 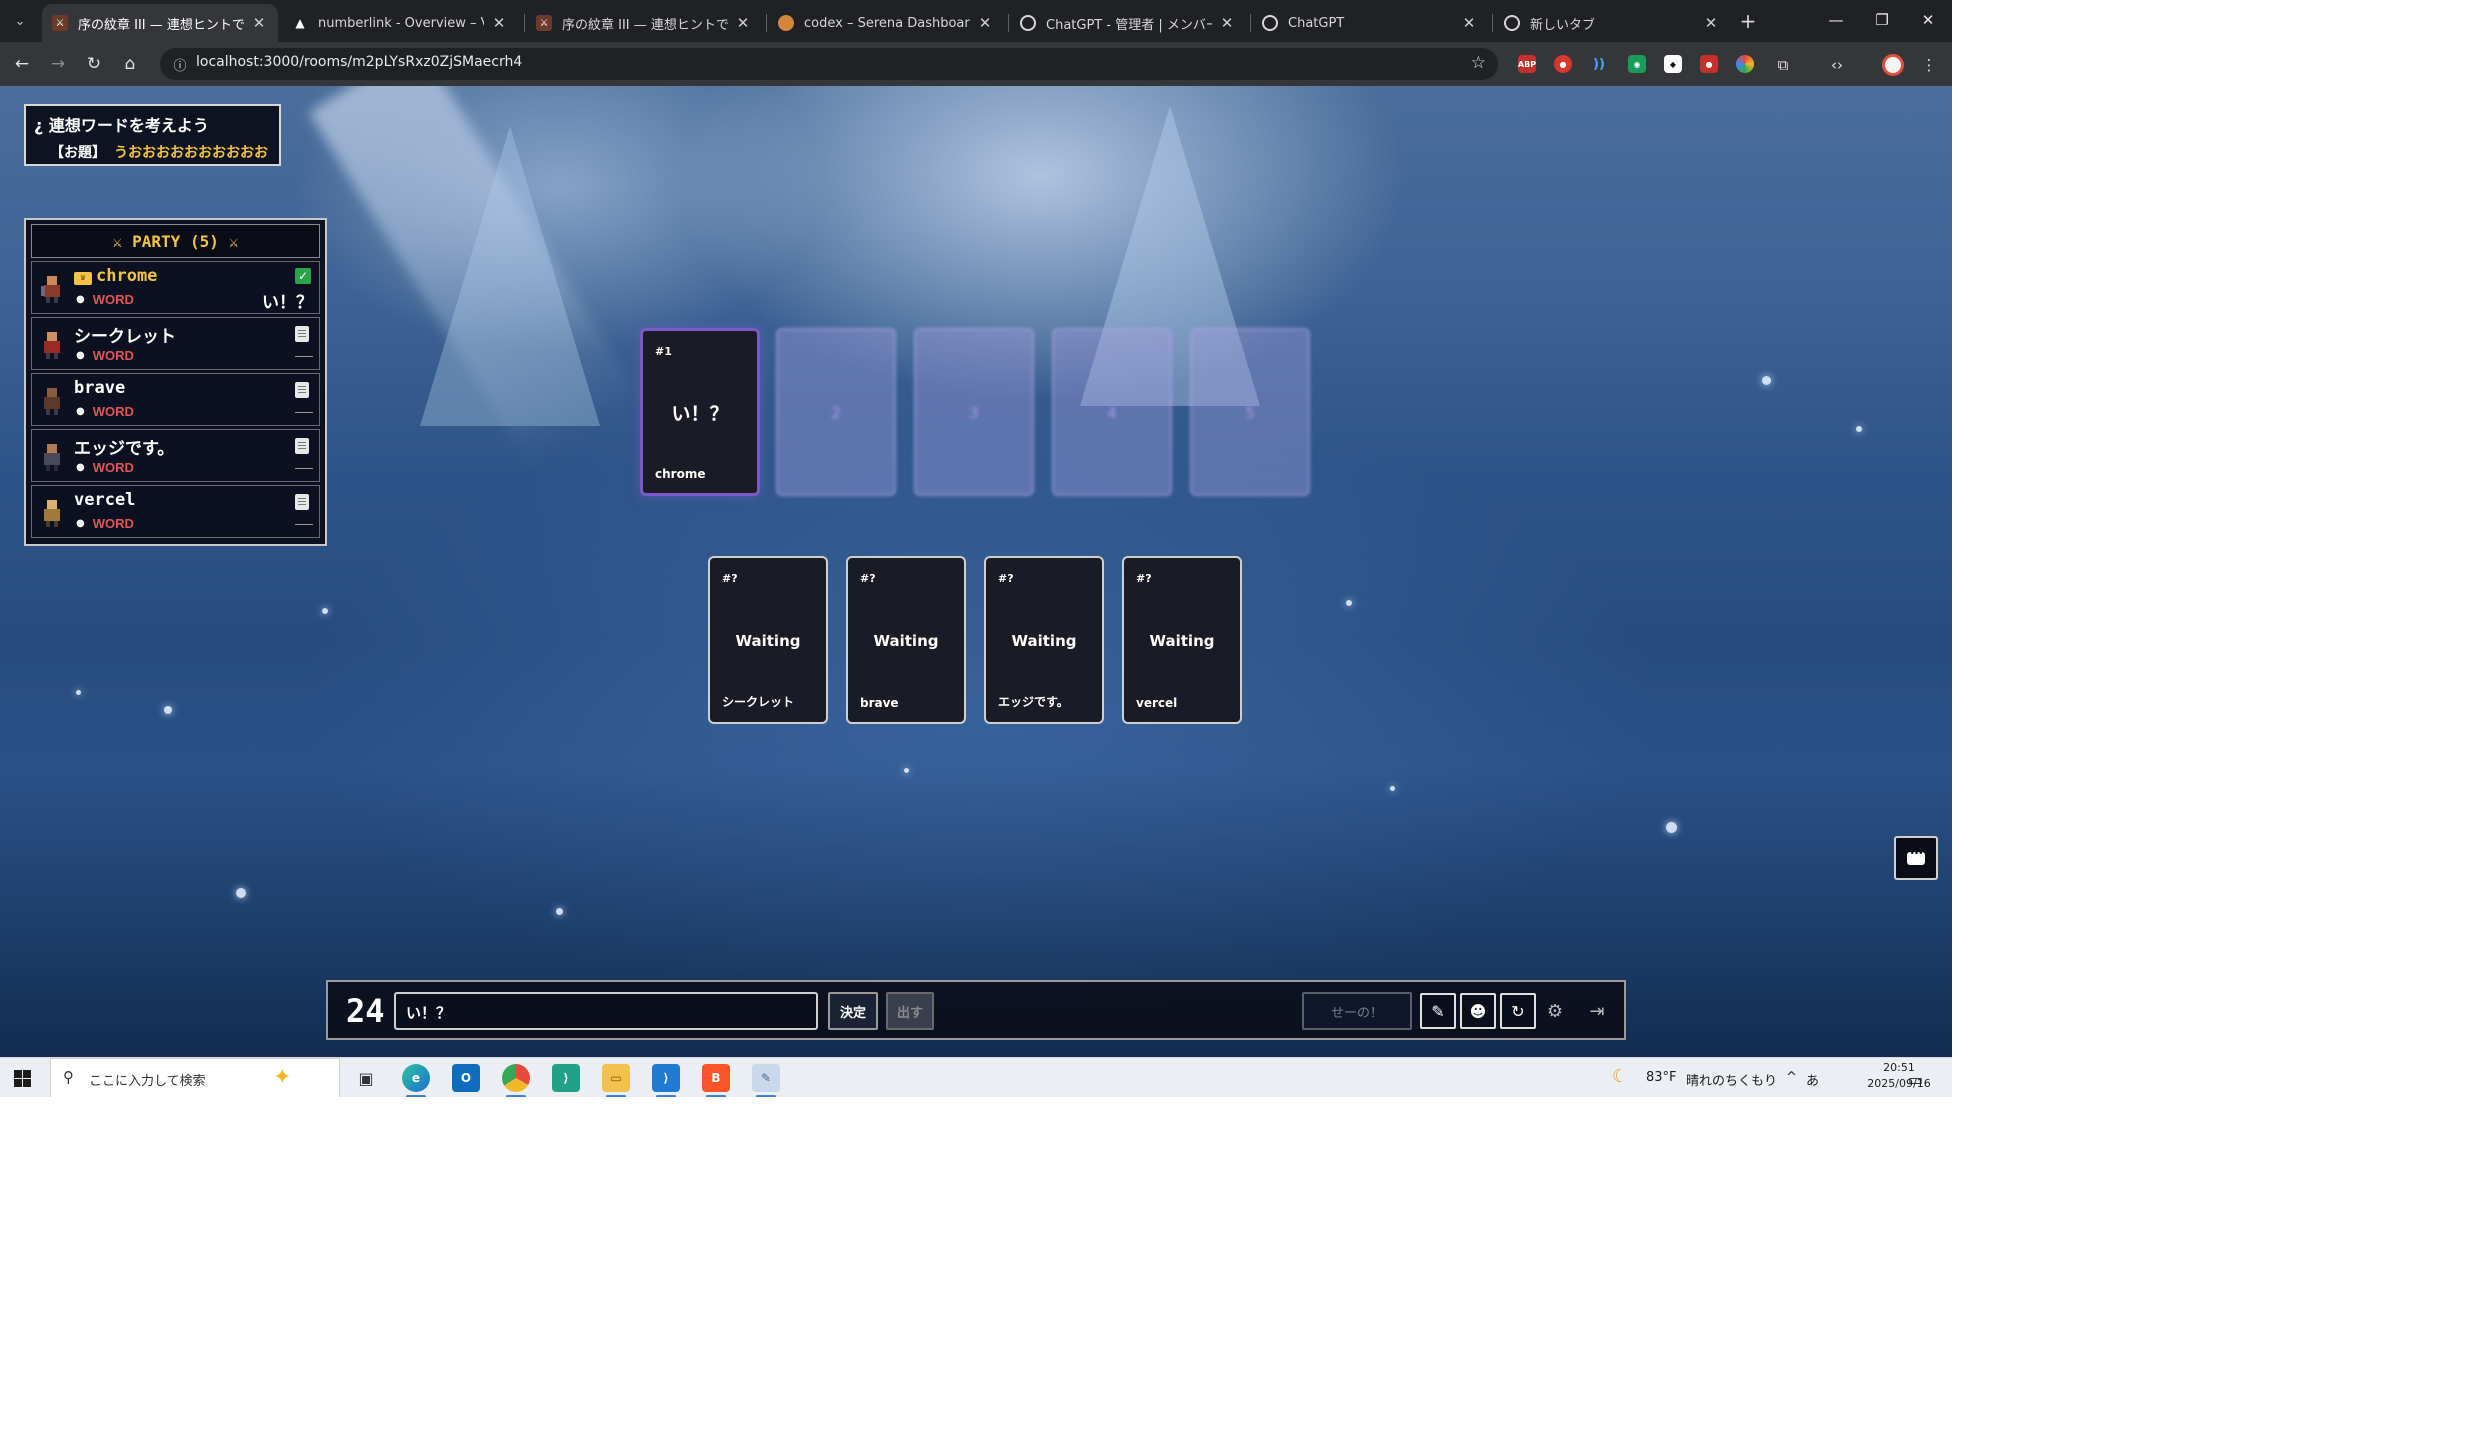 I want to click on tray-chevron-icon: ^, so click(x=1791, y=1077).